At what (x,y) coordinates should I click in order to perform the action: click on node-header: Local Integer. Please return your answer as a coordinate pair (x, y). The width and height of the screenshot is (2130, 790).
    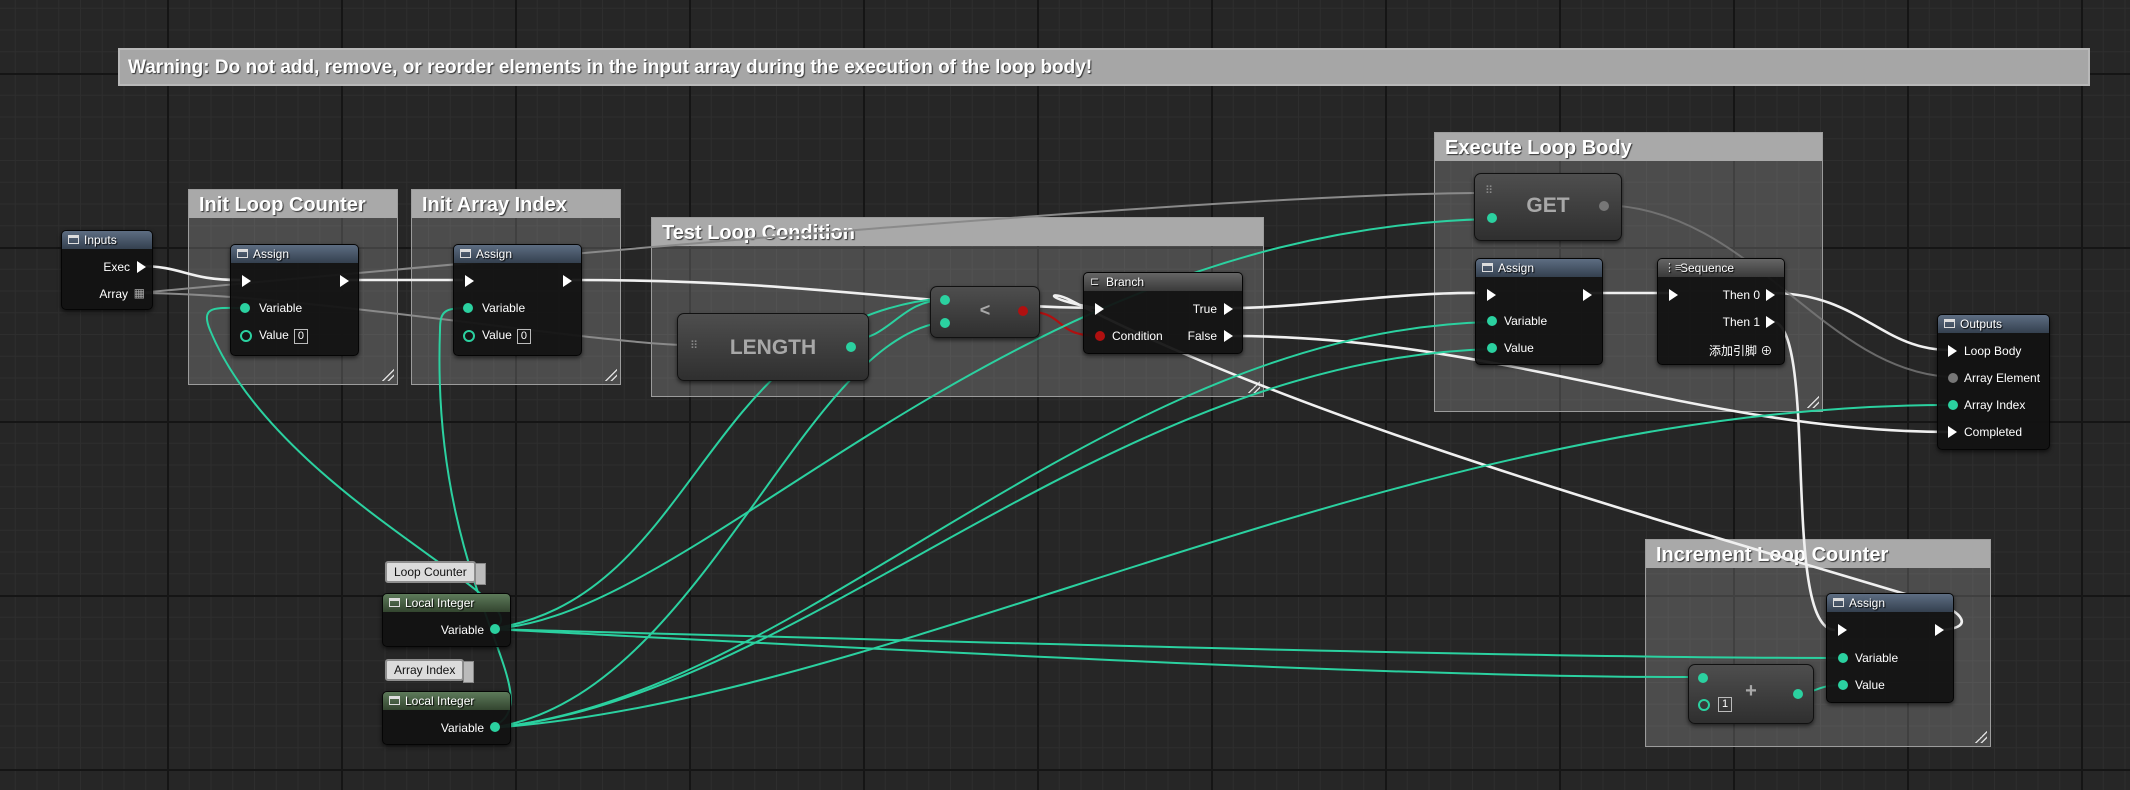
    Looking at the image, I should click on (446, 701).